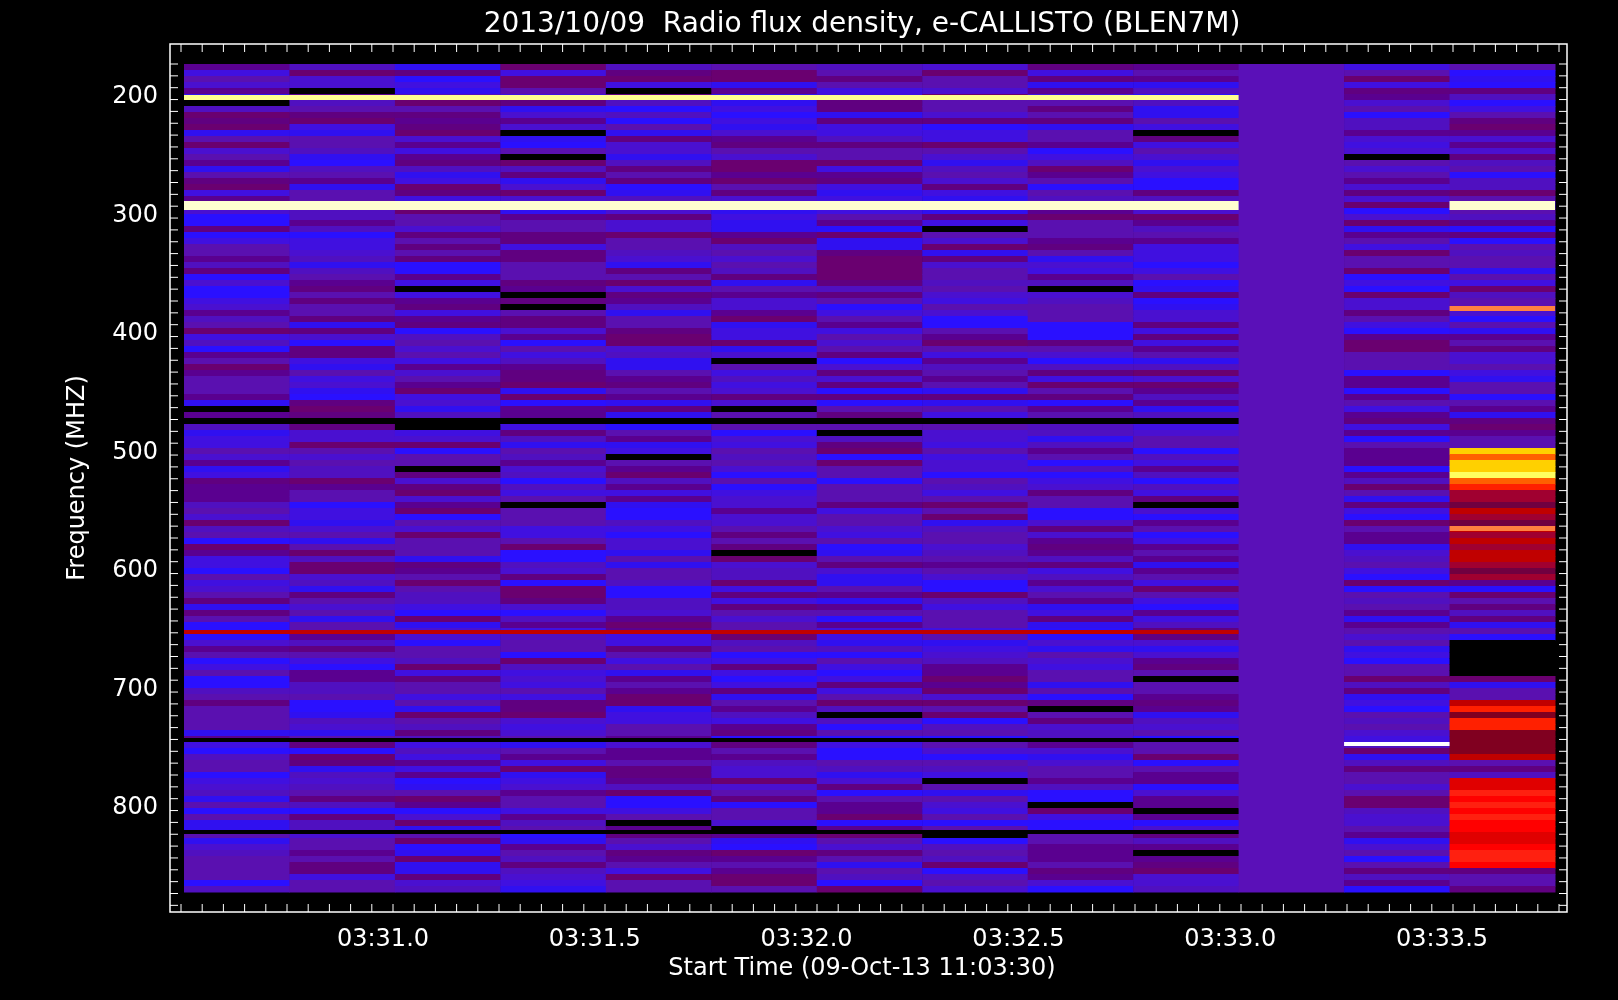  What do you see at coordinates (135, 569) in the screenshot?
I see `tick-label: 600` at bounding box center [135, 569].